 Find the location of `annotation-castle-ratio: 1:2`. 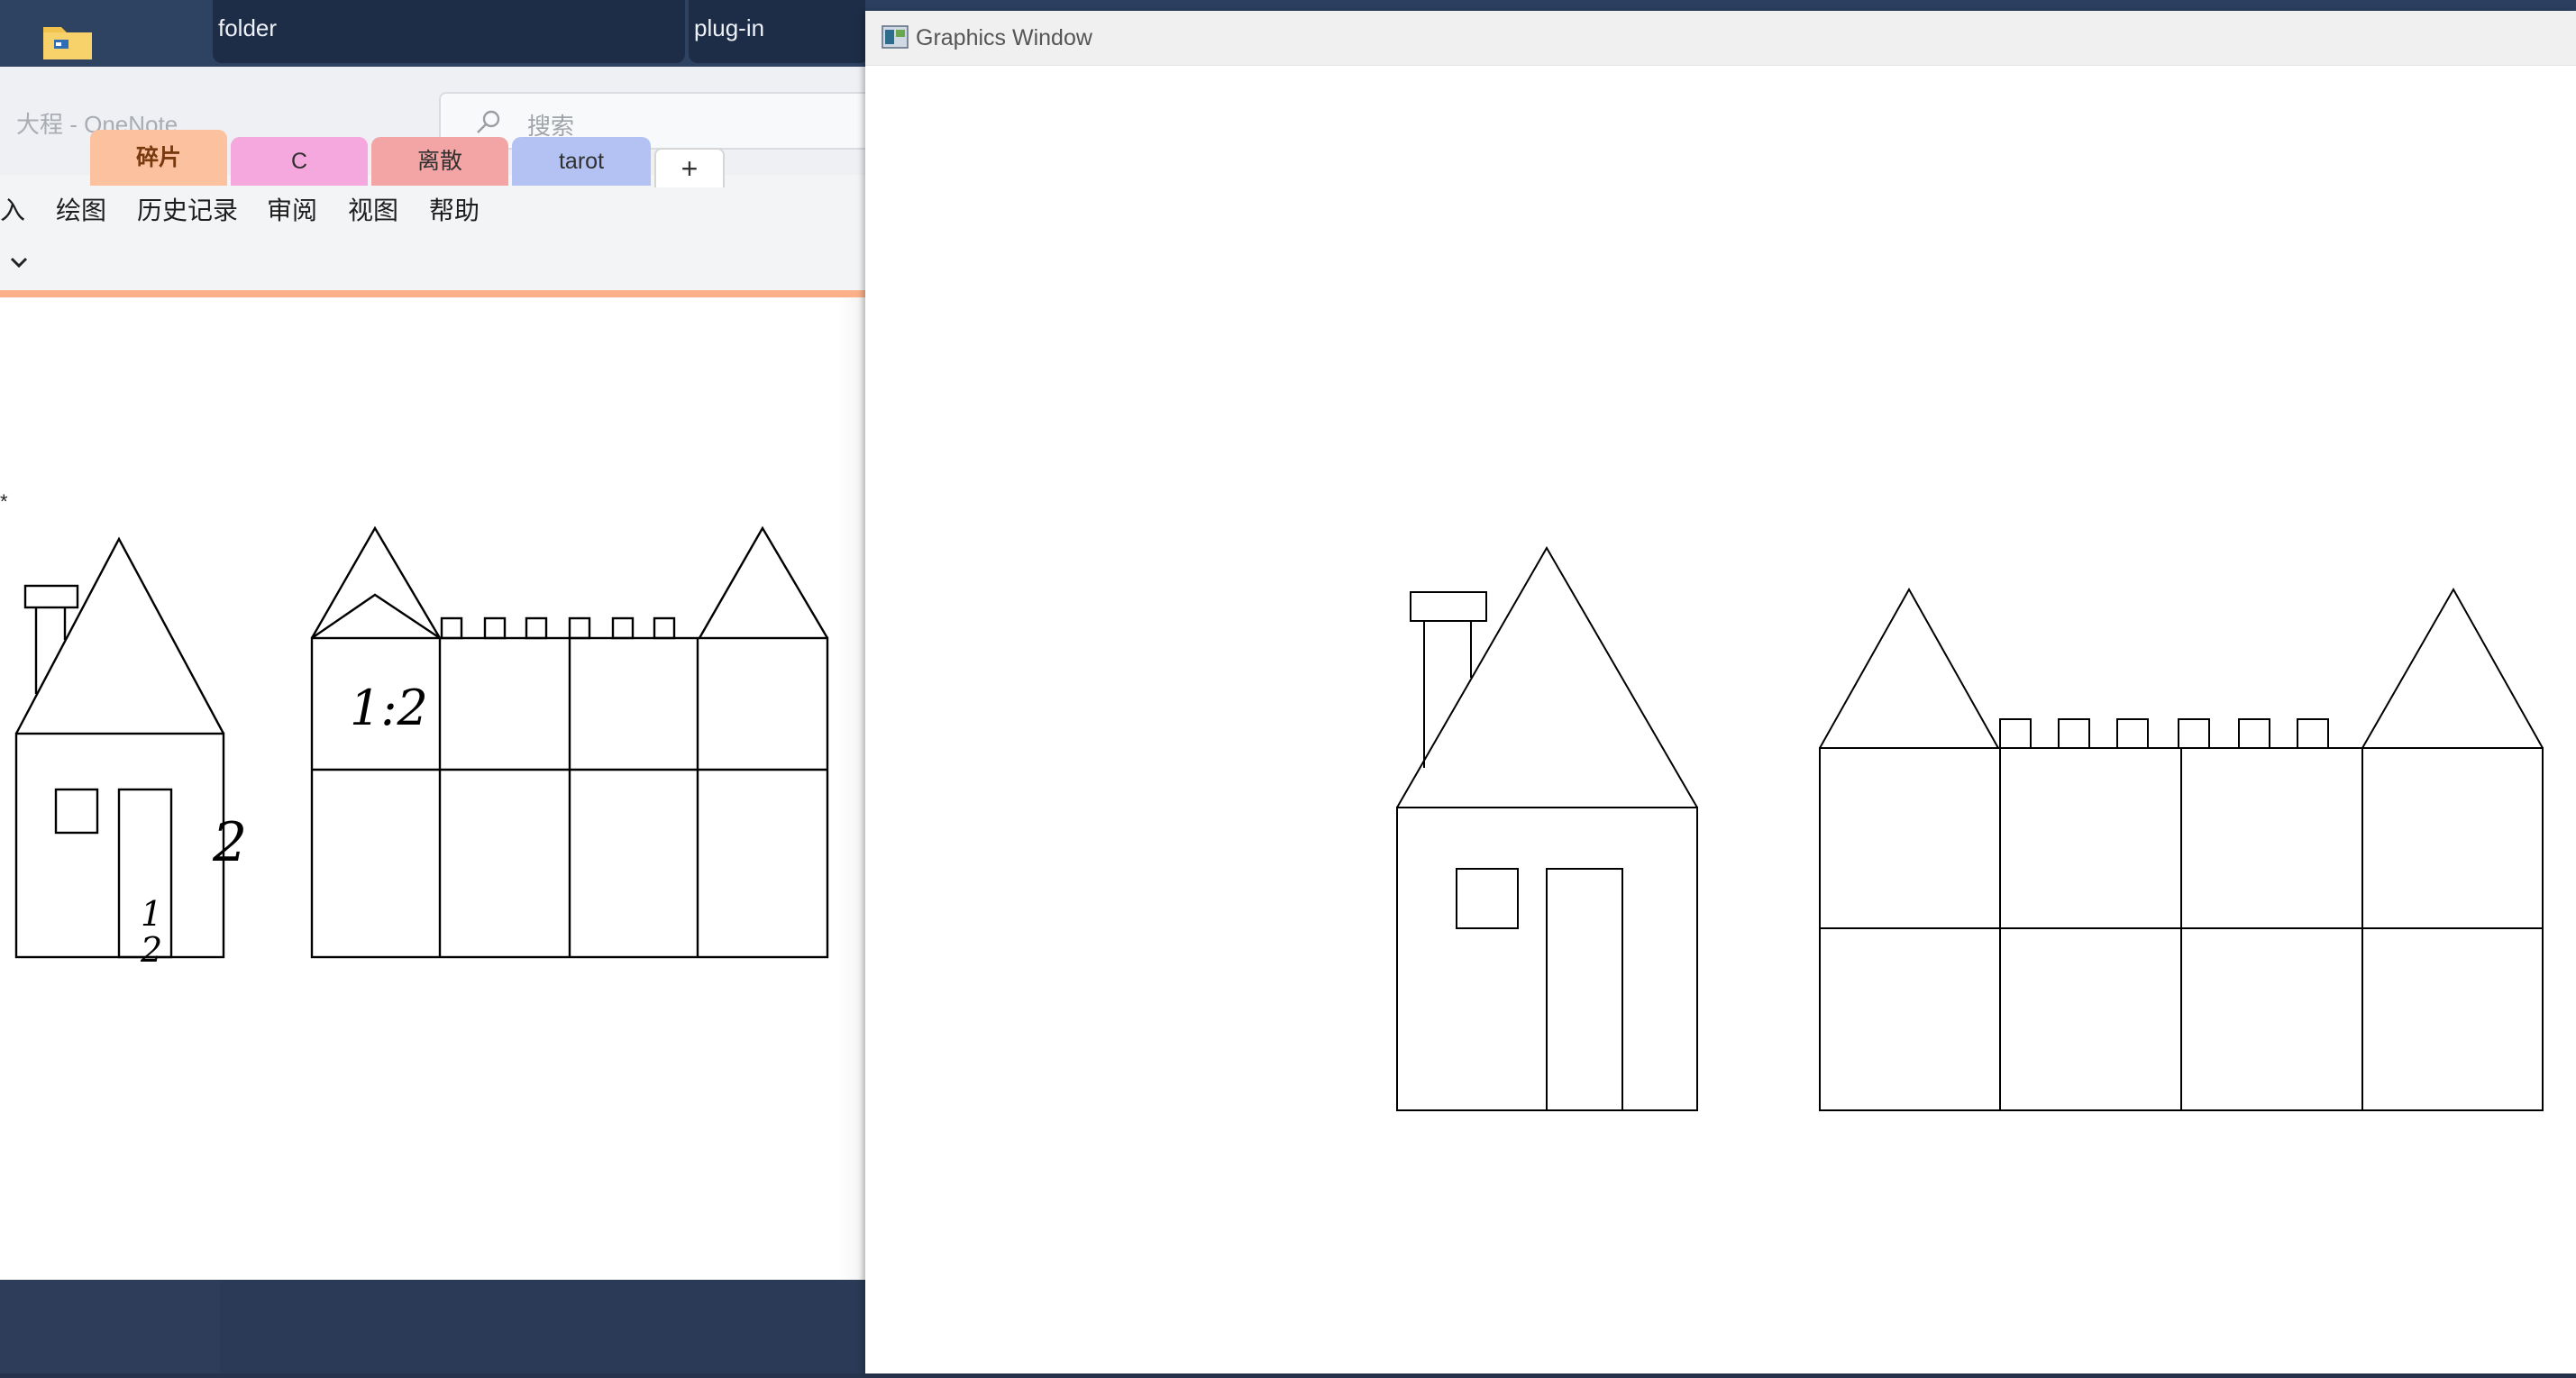

annotation-castle-ratio: 1:2 is located at coordinates (389, 708).